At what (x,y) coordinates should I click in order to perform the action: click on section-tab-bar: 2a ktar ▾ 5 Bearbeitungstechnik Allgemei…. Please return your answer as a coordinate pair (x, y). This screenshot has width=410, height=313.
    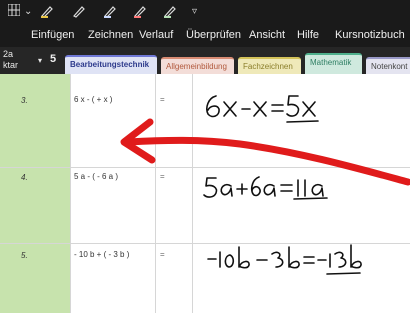
    Looking at the image, I should click on (205, 60).